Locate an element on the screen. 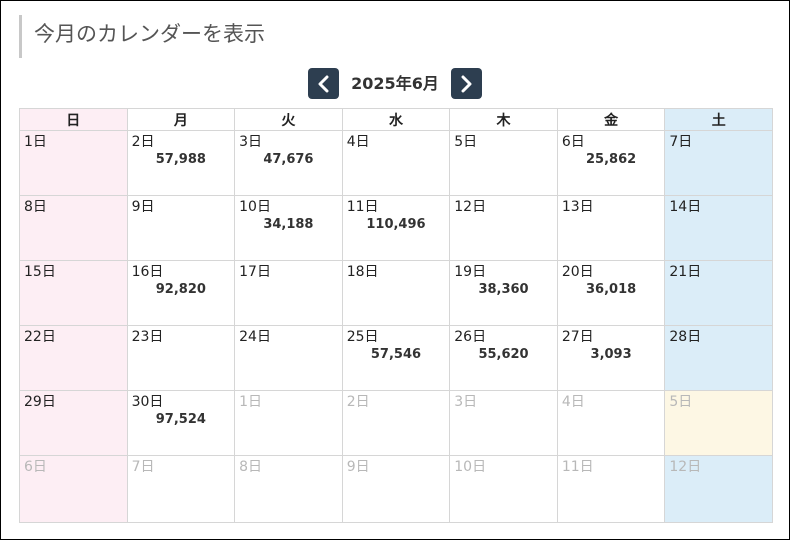 The width and height of the screenshot is (790, 540). day-number: 3日 is located at coordinates (251, 142).